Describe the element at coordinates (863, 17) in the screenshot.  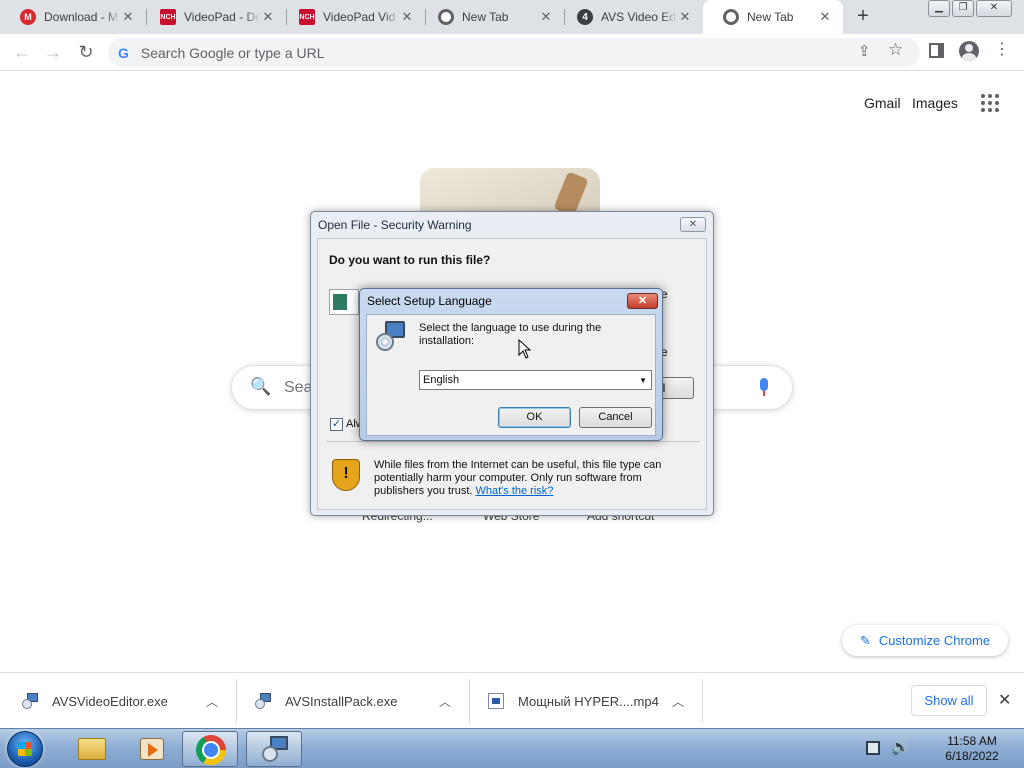
I see `new-tab-button: +` at that location.